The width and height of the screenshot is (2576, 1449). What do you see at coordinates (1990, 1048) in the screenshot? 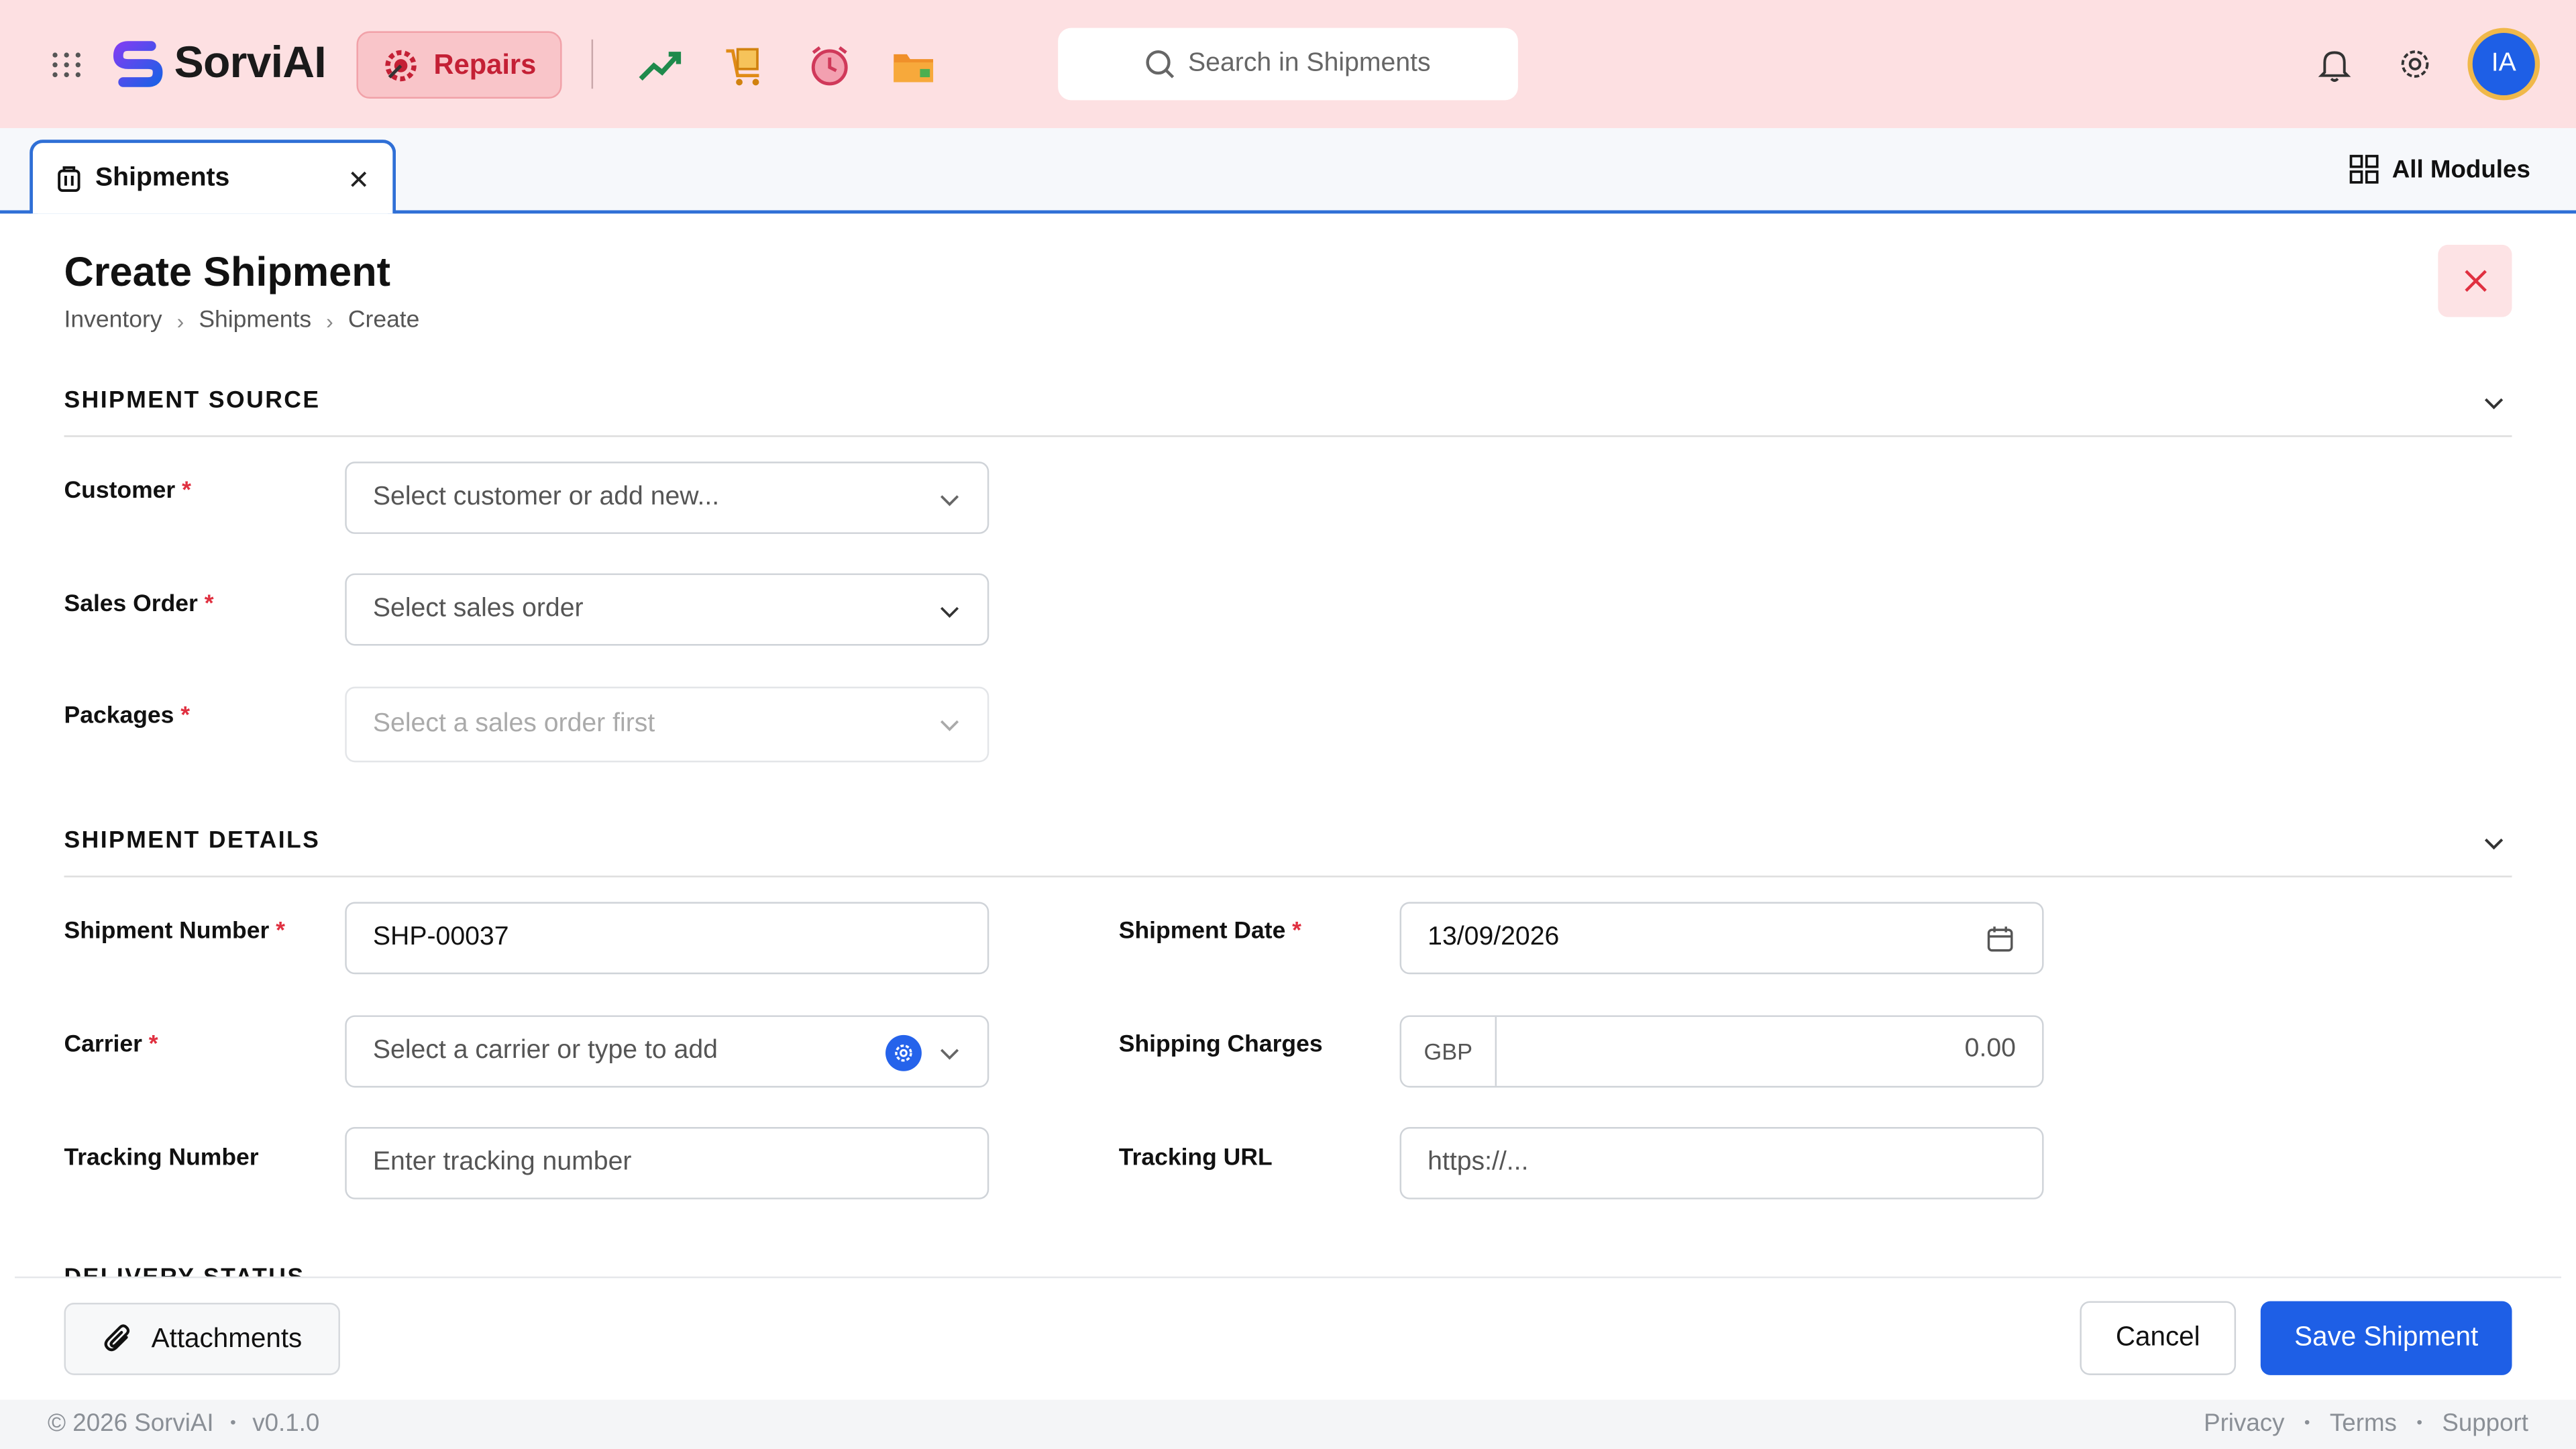
I see `shipping-charges-value: 0.00` at bounding box center [1990, 1048].